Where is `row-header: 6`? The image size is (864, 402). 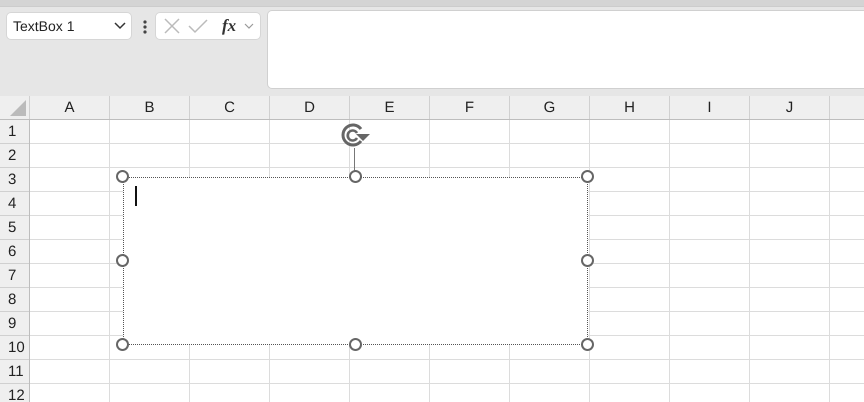
row-header: 6 is located at coordinates (14, 252).